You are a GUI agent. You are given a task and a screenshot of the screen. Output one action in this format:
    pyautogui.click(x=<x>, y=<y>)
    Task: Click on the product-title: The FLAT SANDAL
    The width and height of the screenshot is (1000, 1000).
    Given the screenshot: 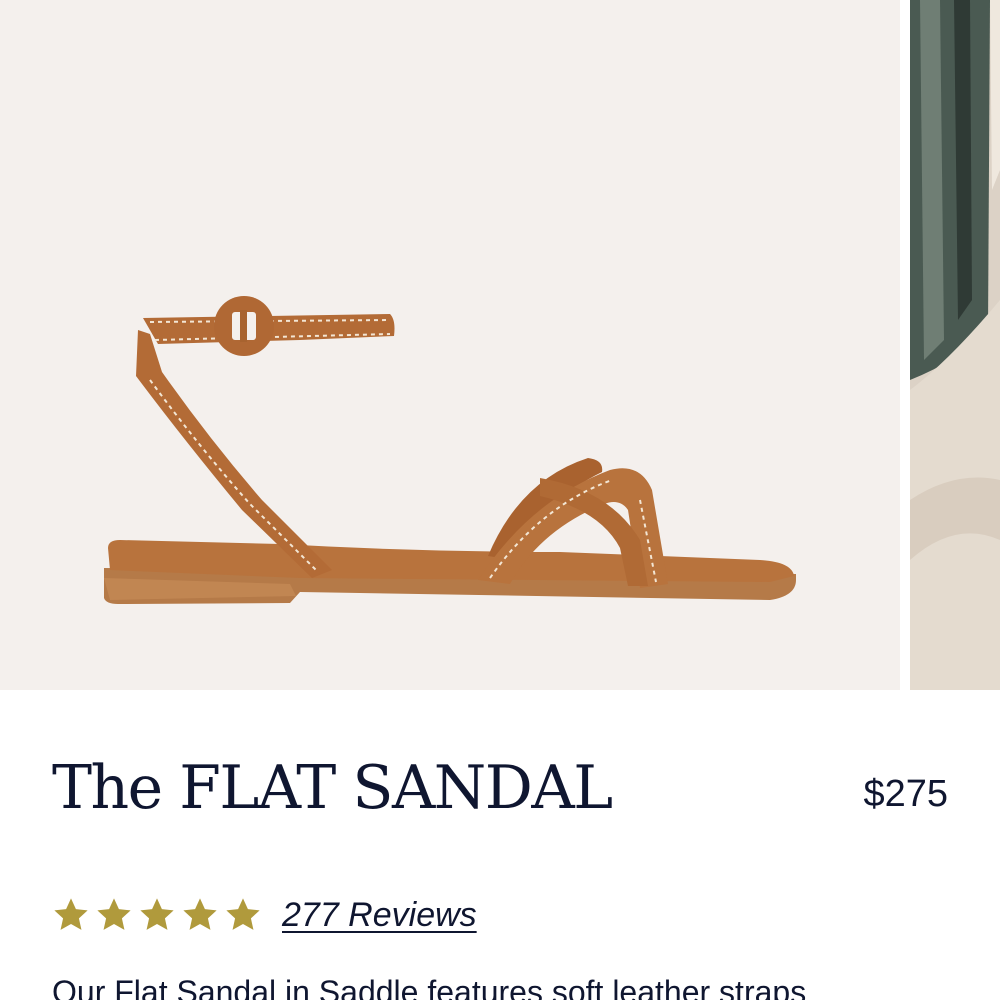 What is the action you would take?
    pyautogui.click(x=332, y=788)
    